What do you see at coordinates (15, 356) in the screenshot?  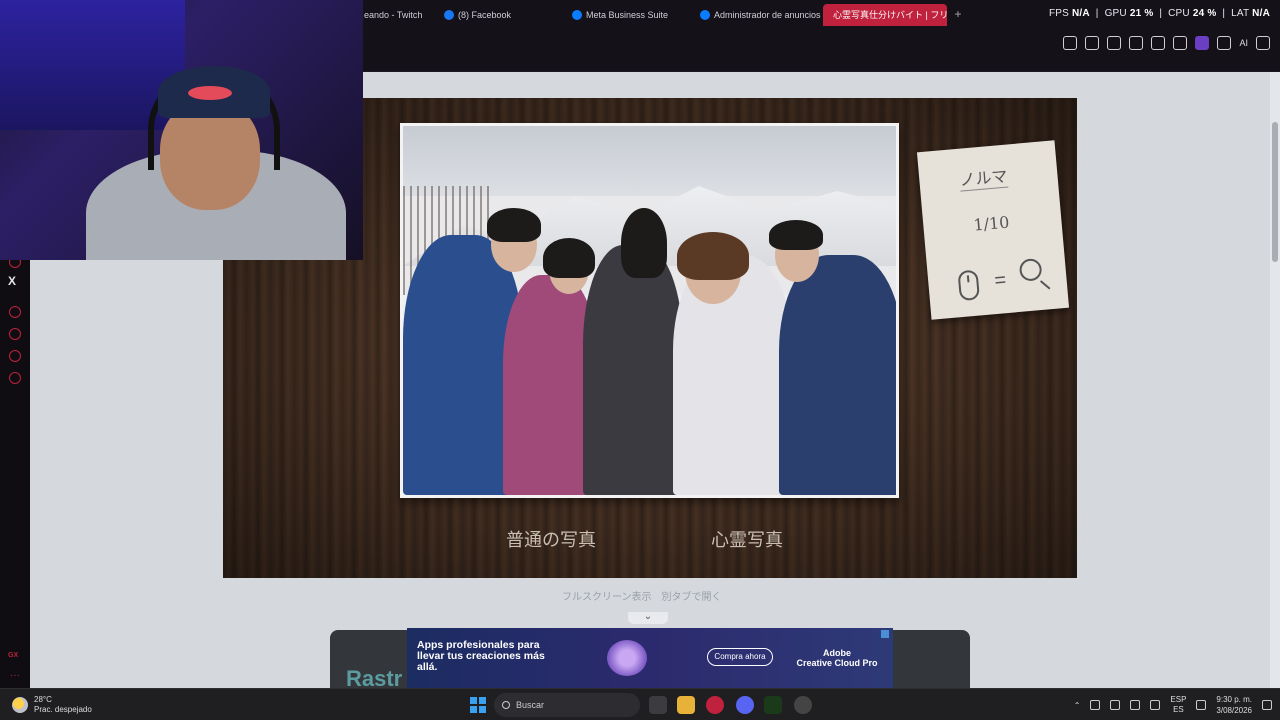 I see `sidebar-extensions-icon` at bounding box center [15, 356].